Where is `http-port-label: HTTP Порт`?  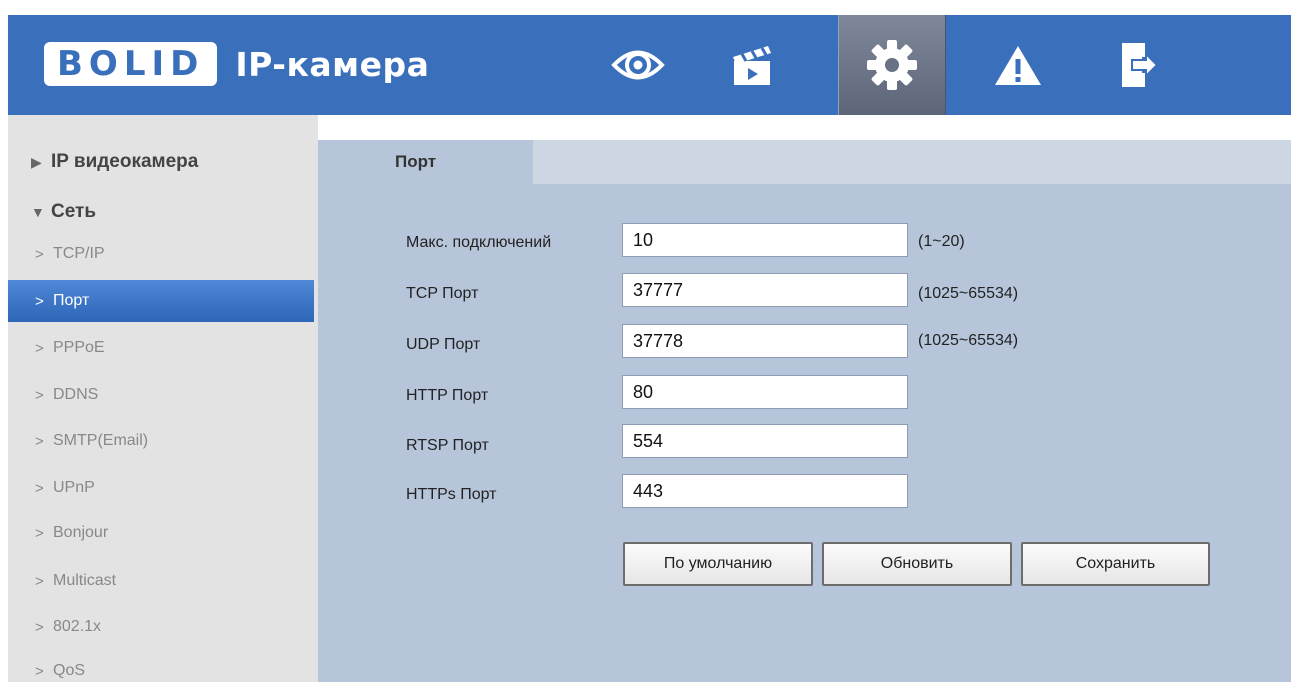
http-port-label: HTTP Порт is located at coordinates (447, 395).